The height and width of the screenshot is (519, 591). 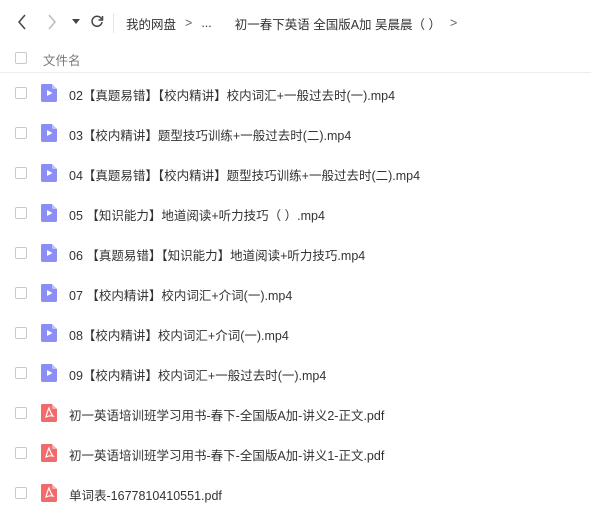 I want to click on file-row: 02【真题易错】【校内精讲】校内词汇+一般过去时(一).mp4, so click(x=295, y=93).